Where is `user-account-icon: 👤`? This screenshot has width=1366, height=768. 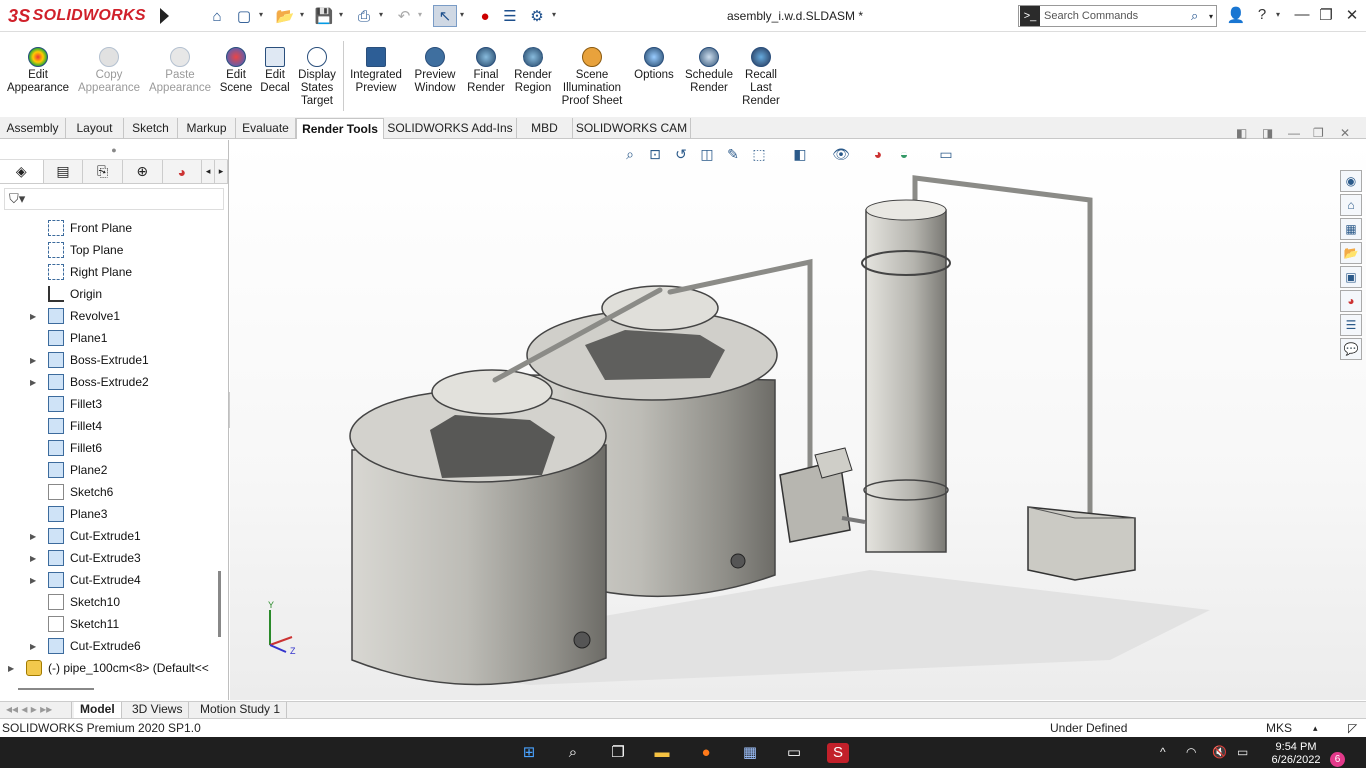 user-account-icon: 👤 is located at coordinates (1236, 15).